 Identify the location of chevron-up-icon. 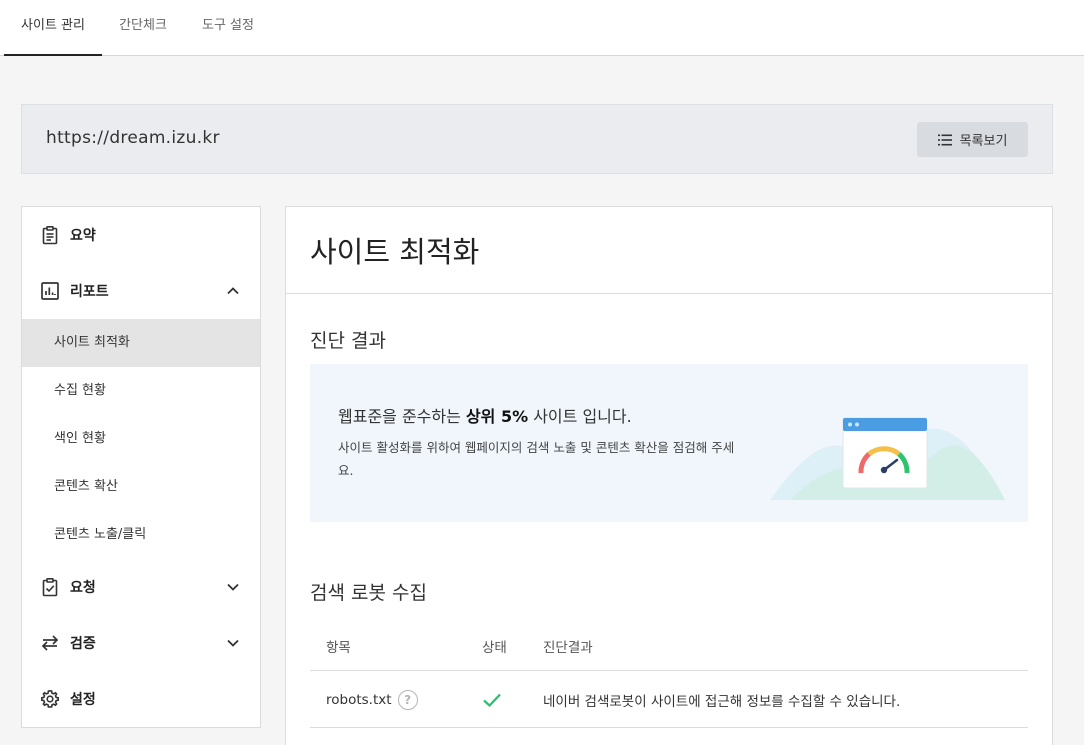
(233, 291).